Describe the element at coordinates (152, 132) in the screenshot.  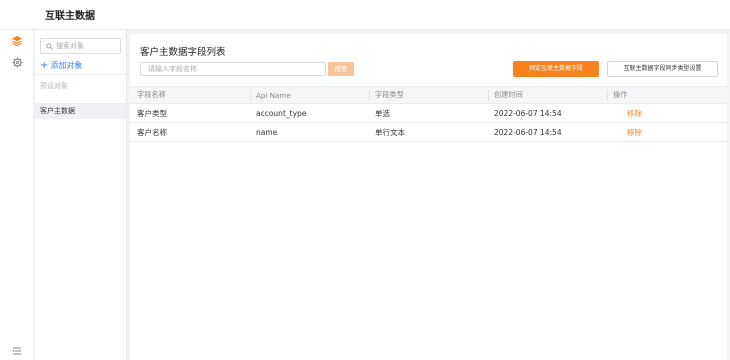
I see `cell-name: 客户名称` at that location.